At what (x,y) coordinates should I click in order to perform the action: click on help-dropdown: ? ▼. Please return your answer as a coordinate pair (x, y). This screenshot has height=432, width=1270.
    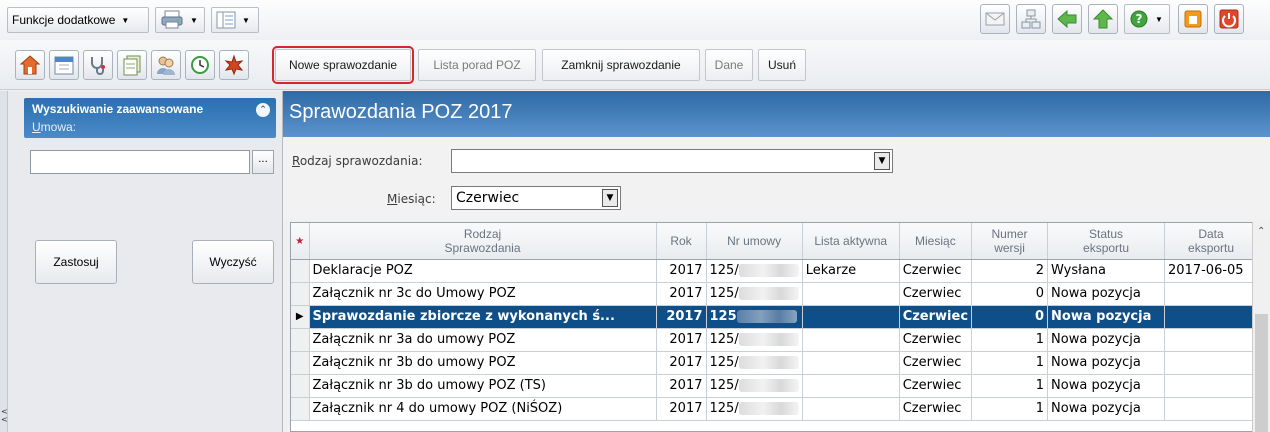
    Looking at the image, I should click on (1147, 19).